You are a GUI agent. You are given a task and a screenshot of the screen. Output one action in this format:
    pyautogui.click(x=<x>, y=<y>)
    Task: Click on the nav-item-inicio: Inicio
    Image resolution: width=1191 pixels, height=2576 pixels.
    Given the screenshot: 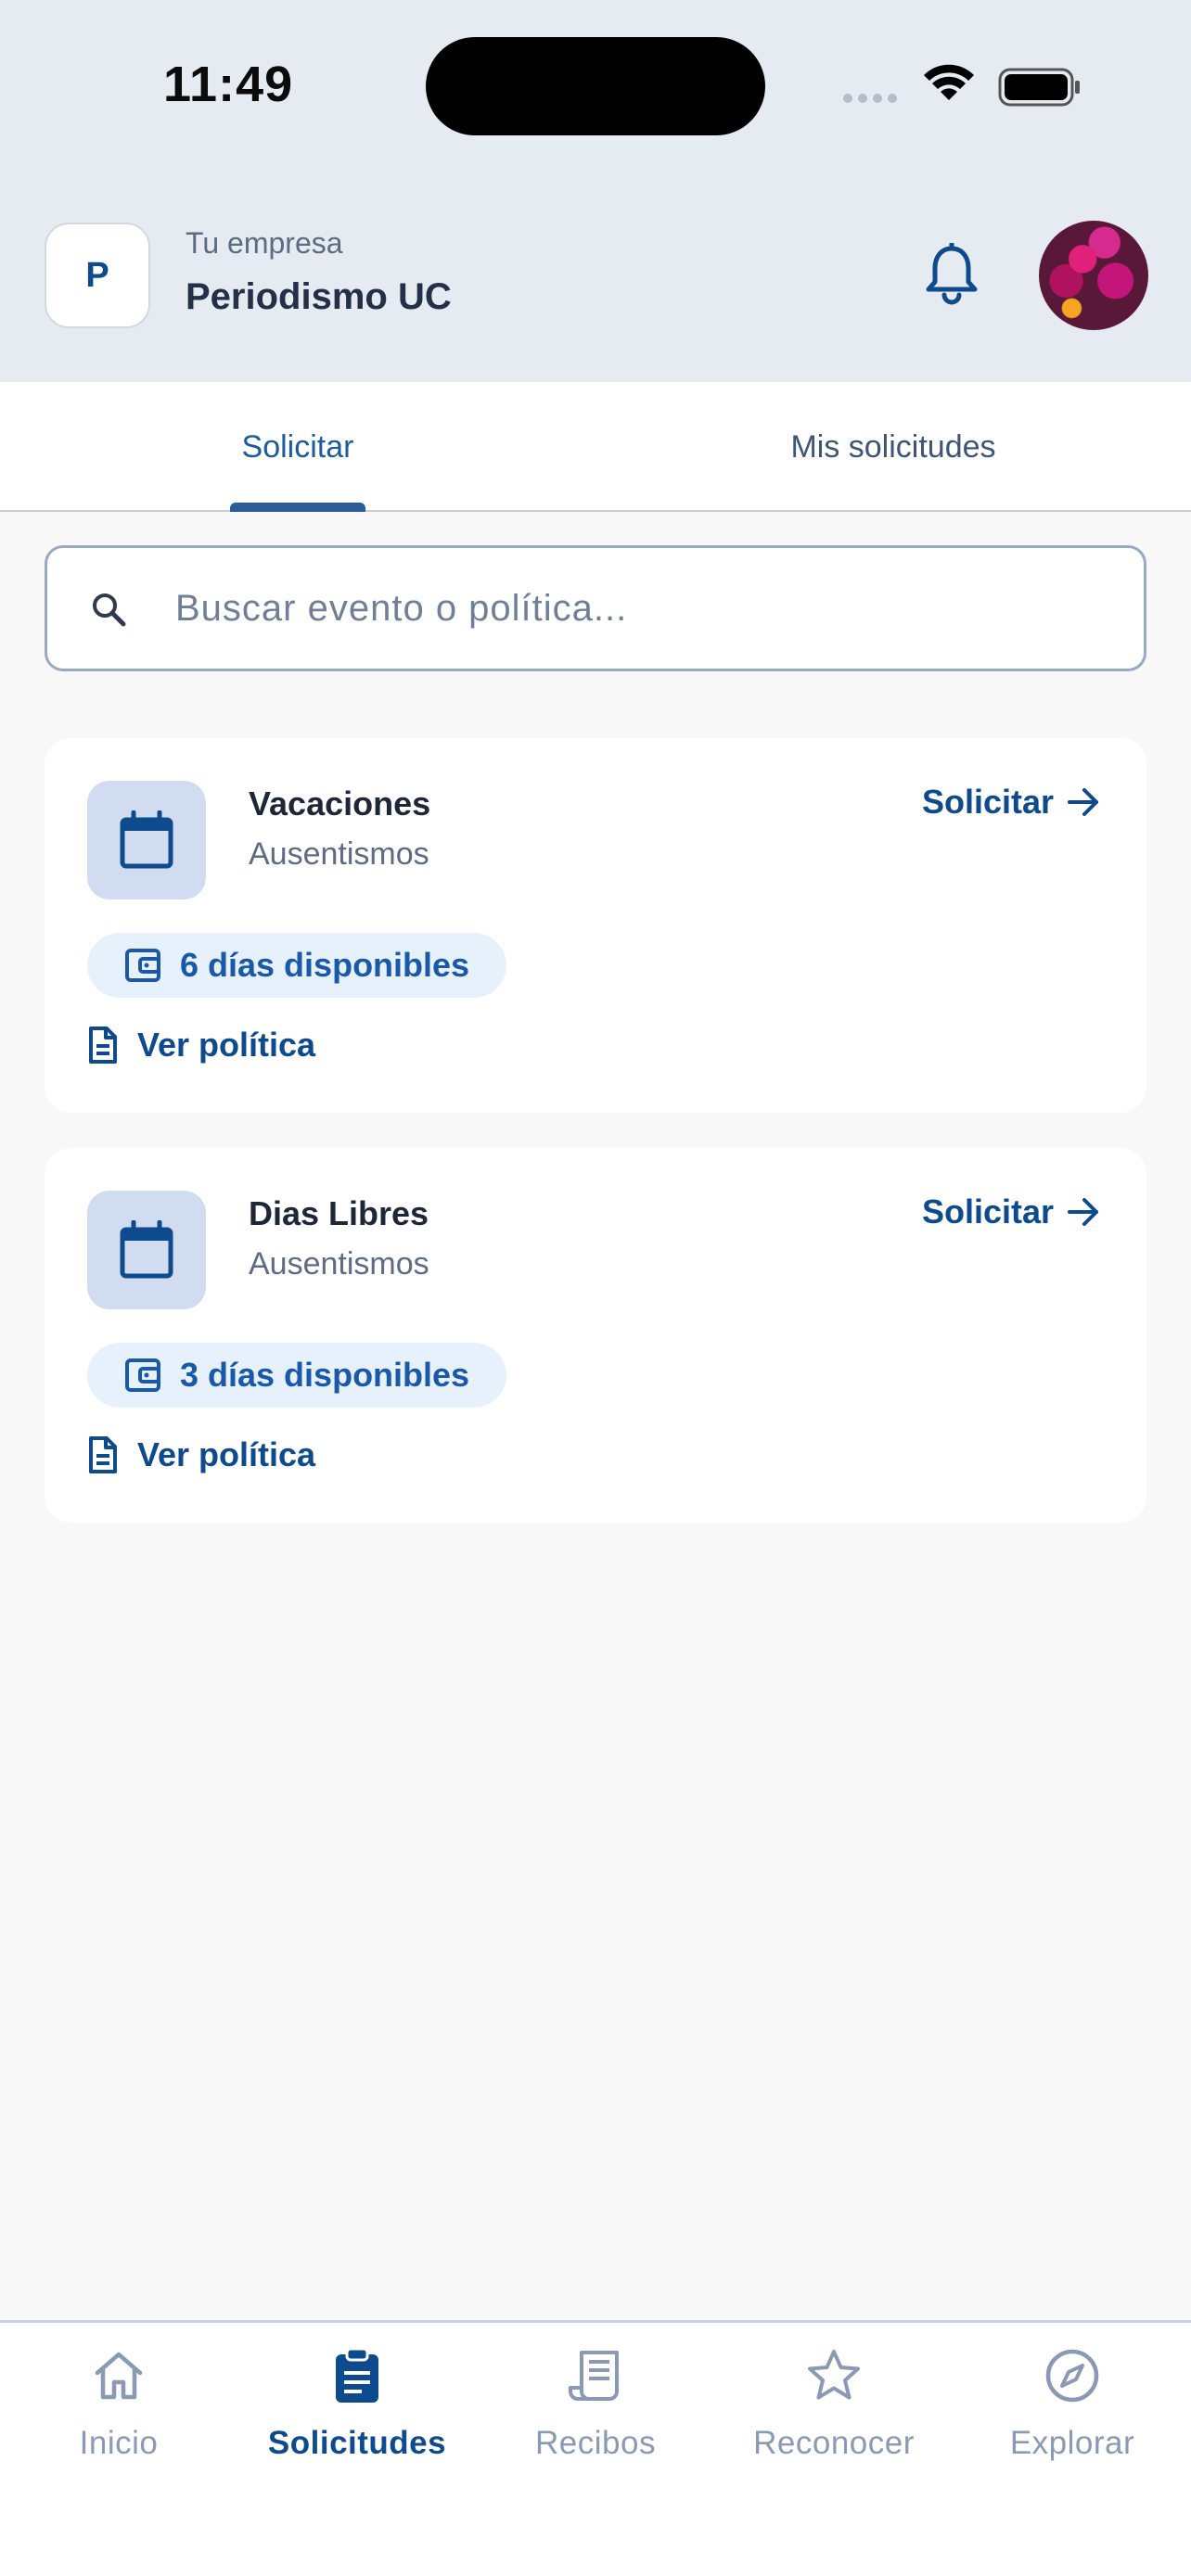 What is the action you would take?
    pyautogui.click(x=118, y=2415)
    